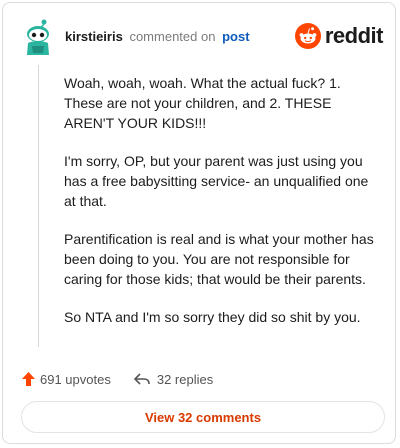 This screenshot has width=400, height=448. What do you see at coordinates (235, 36) in the screenshot?
I see `post-link: post` at bounding box center [235, 36].